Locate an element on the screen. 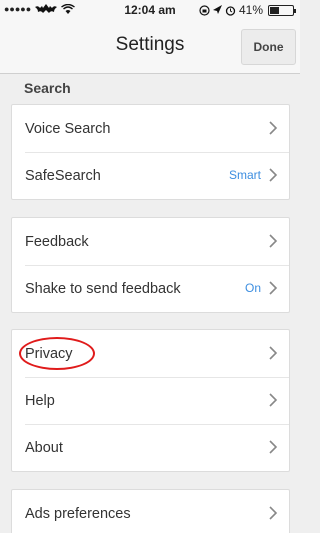 The width and height of the screenshot is (320, 533). row-label: Privacy is located at coordinates (49, 353).